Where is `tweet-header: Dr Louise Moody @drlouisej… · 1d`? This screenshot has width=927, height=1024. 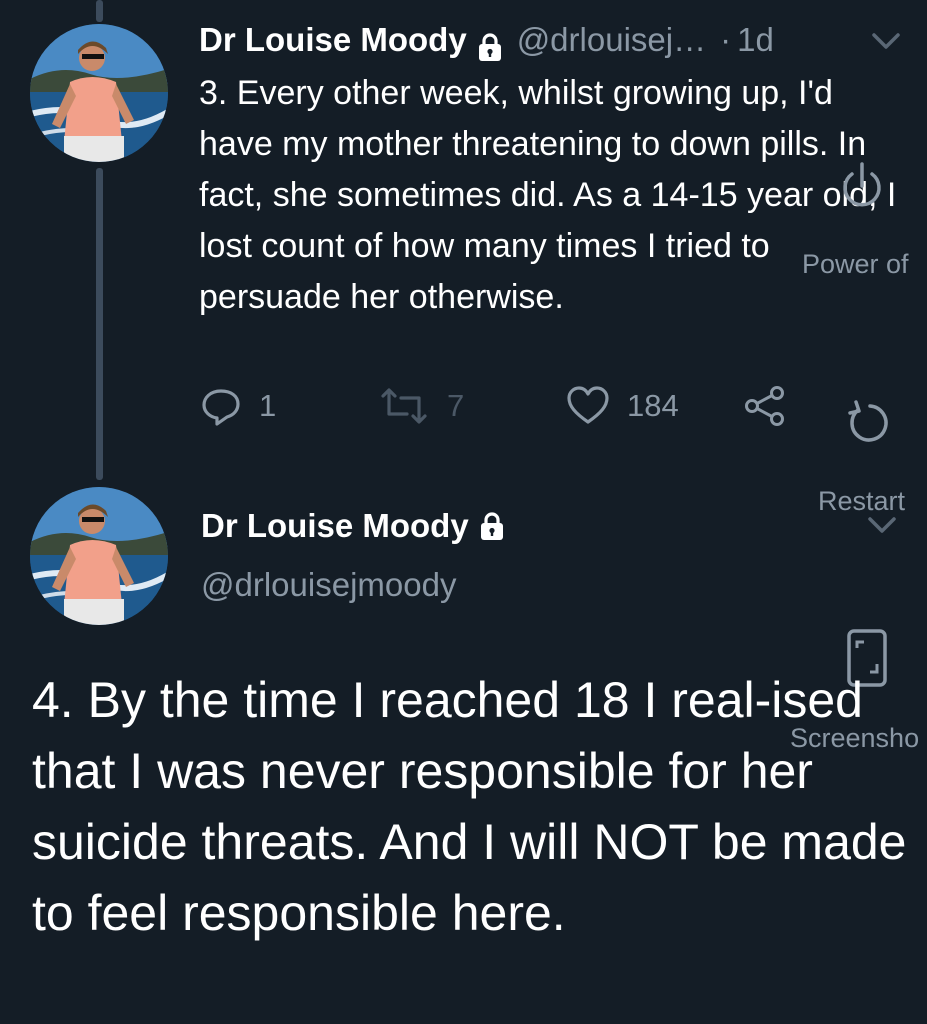 tweet-header: Dr Louise Moody @drlouisej… · 1d is located at coordinates (486, 40).